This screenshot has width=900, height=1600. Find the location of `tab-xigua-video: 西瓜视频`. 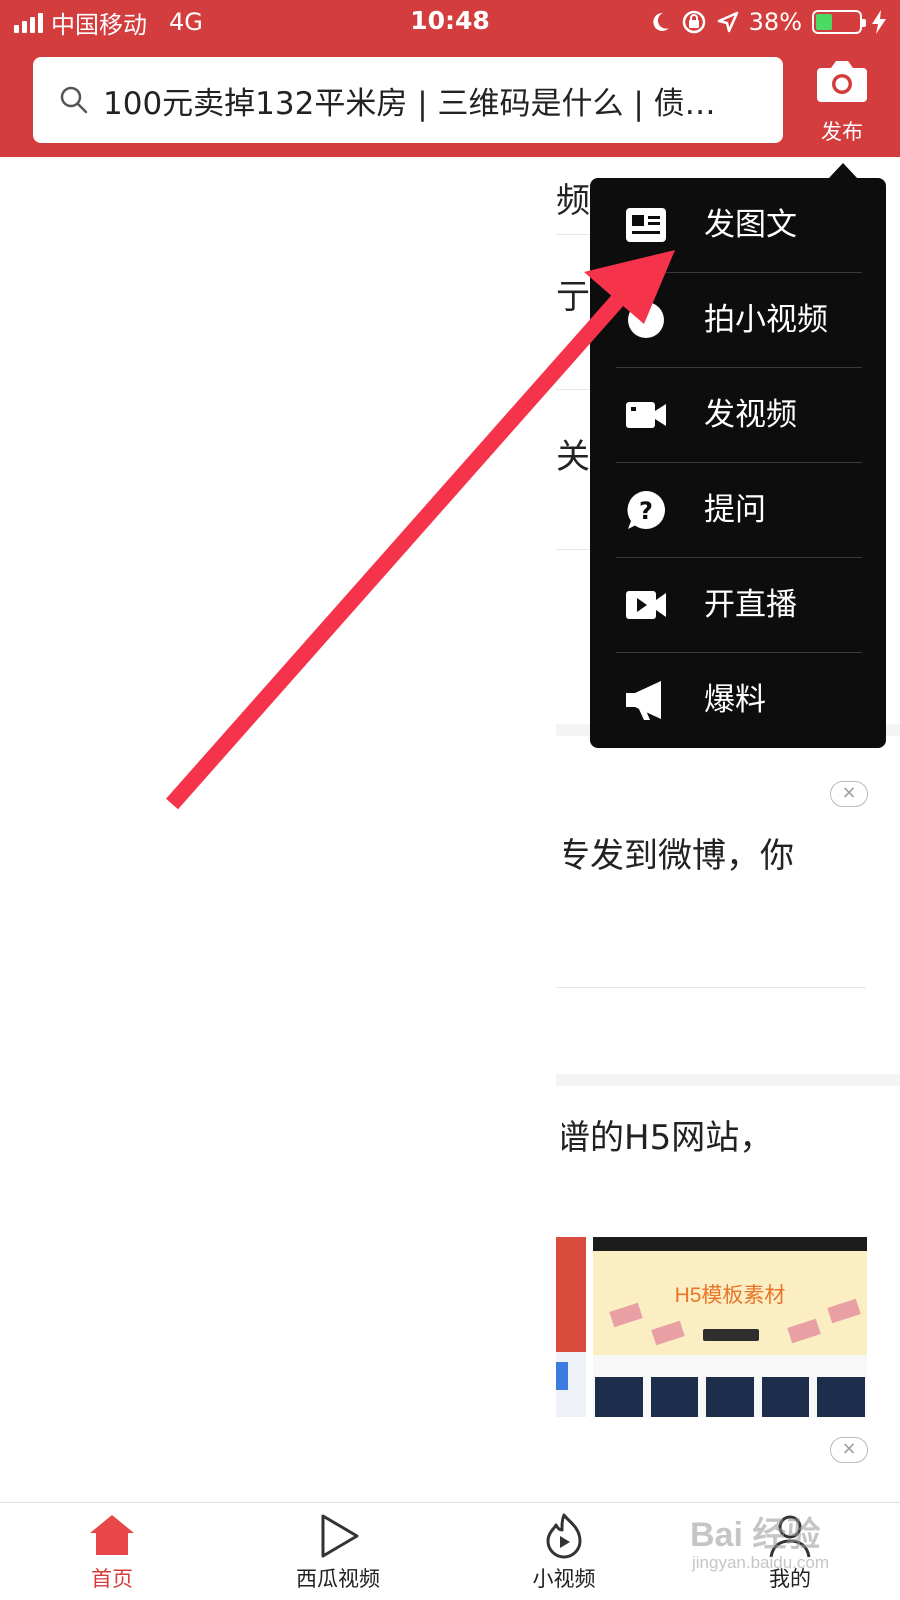

tab-xigua-video: 西瓜视频 is located at coordinates (338, 1551).